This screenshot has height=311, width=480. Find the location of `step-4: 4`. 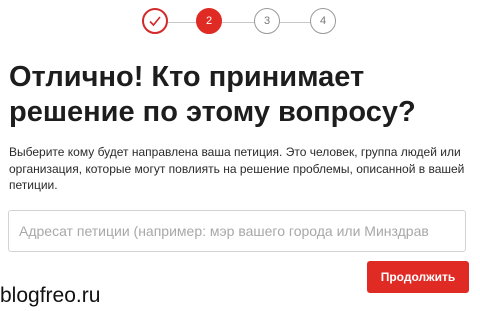

step-4: 4 is located at coordinates (323, 21).